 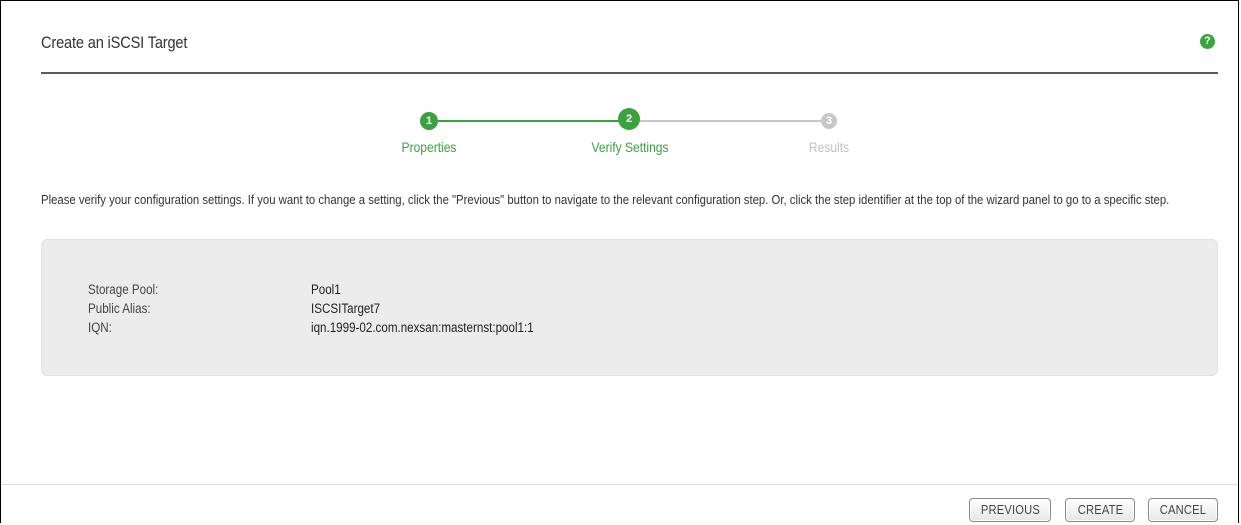 I want to click on setting-label: IQN:, so click(x=100, y=327).